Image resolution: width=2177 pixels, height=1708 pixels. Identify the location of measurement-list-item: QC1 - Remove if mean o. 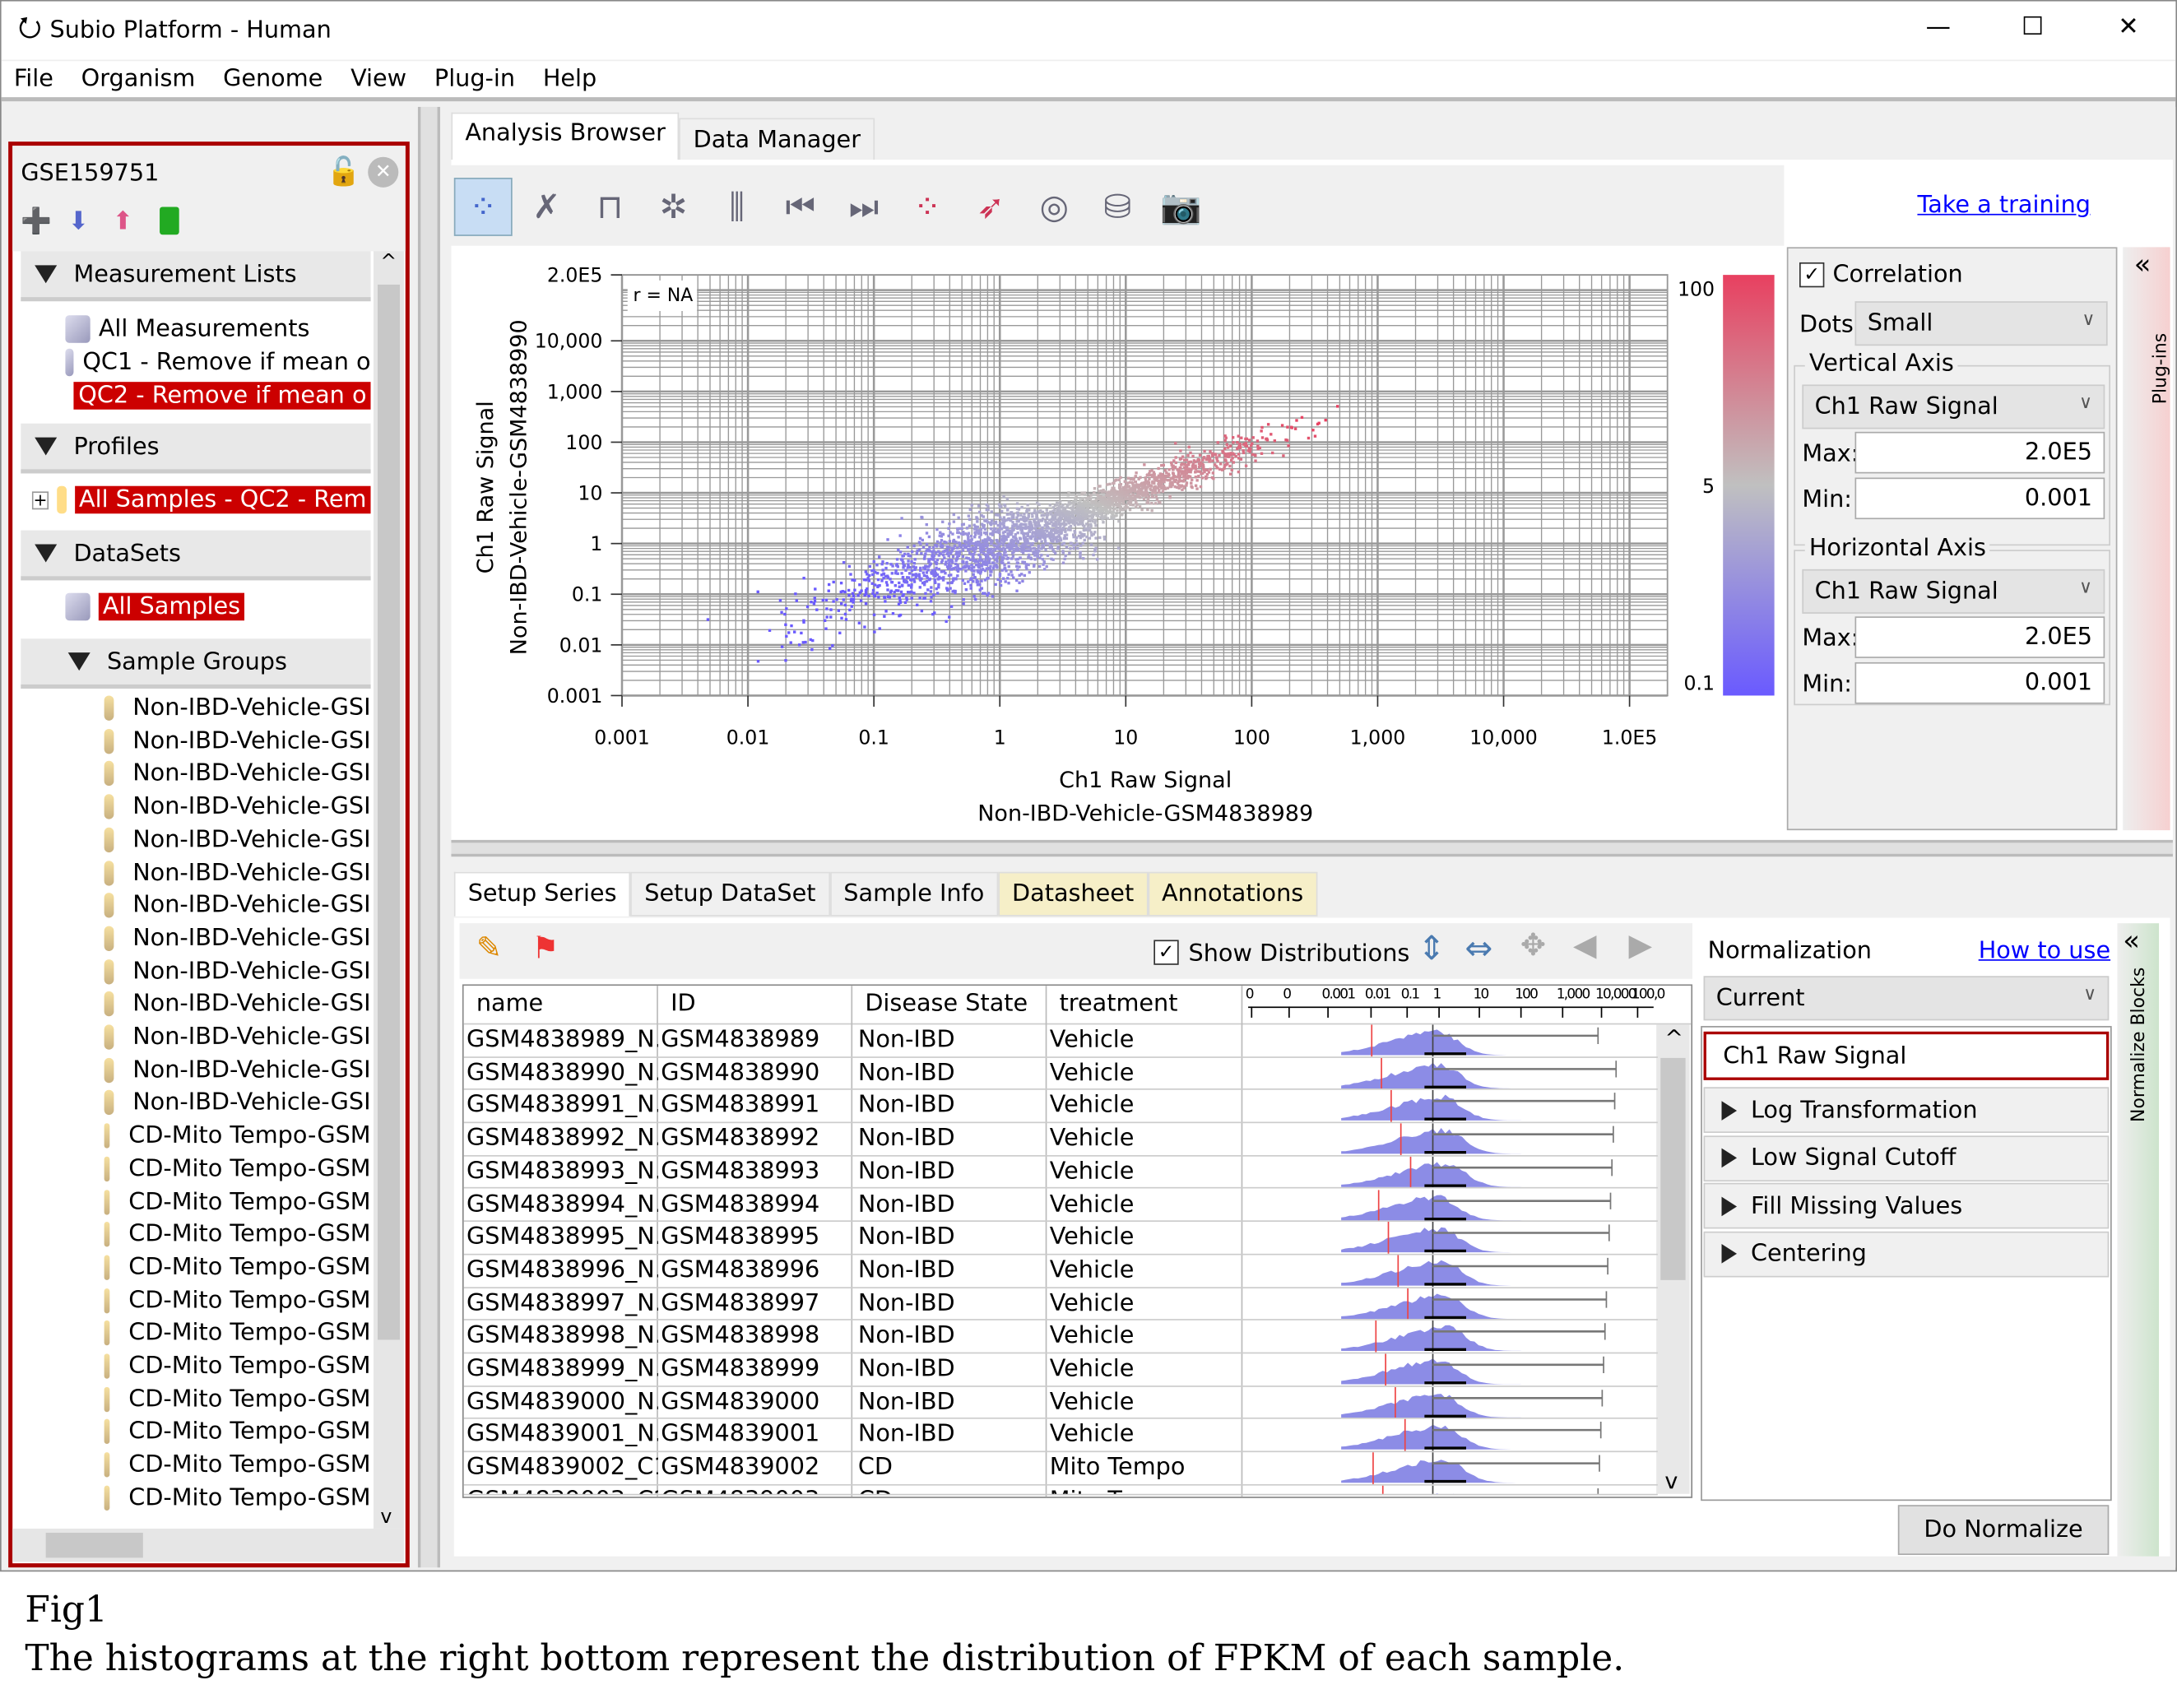
(218, 363).